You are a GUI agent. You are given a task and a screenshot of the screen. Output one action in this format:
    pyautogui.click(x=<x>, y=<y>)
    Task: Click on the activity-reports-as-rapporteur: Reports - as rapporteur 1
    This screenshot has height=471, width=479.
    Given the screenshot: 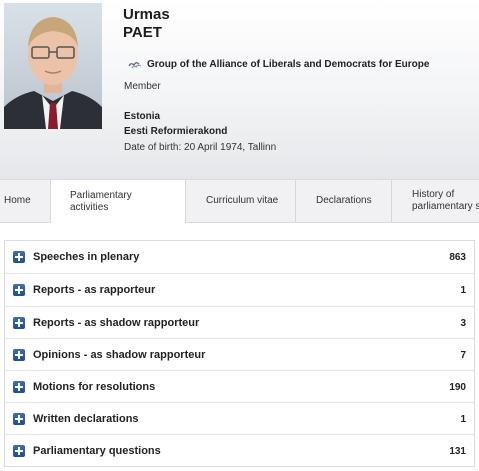 What is the action you would take?
    pyautogui.click(x=239, y=290)
    